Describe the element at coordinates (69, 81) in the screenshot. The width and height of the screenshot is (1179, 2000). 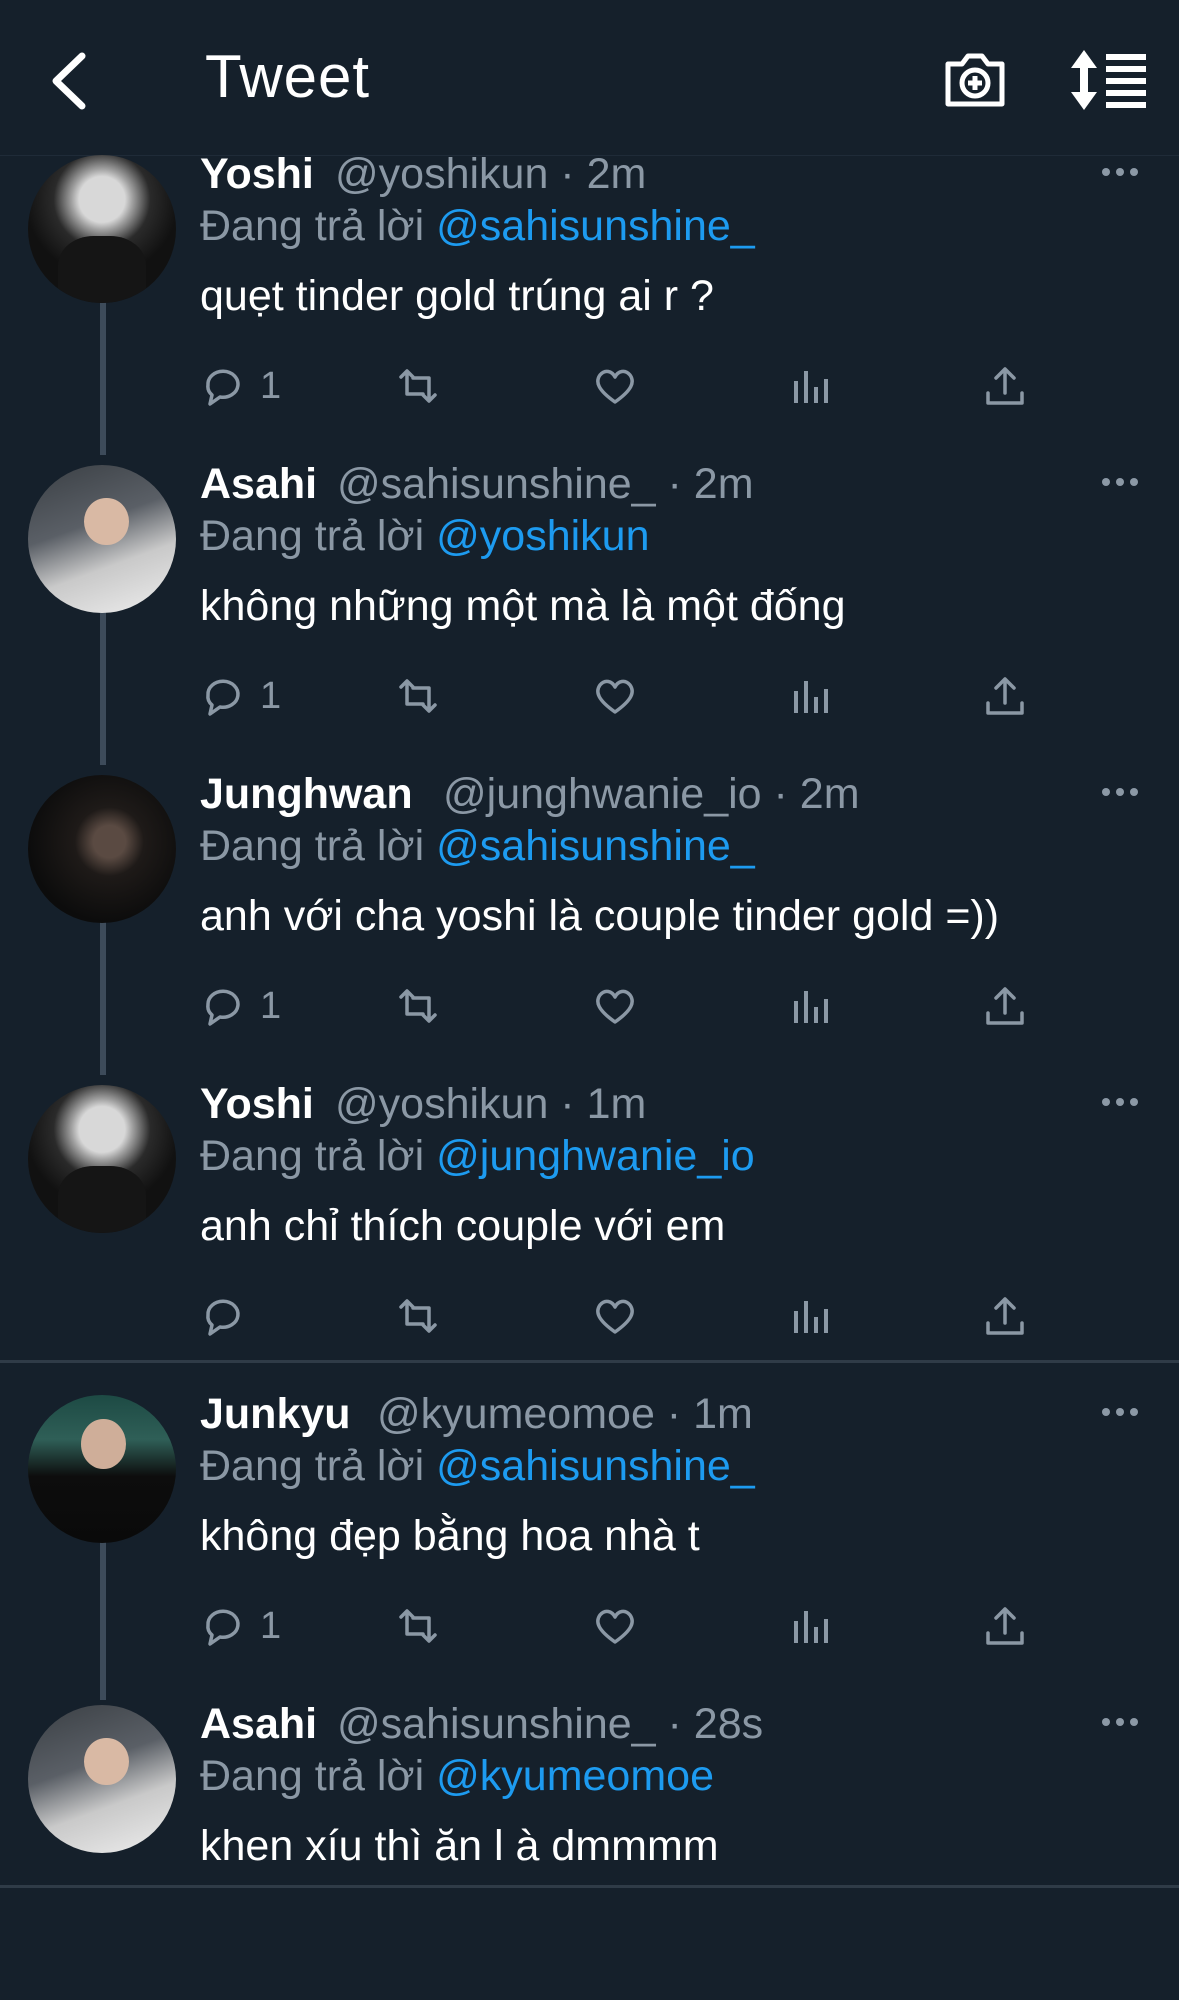
I see `chevron-left-icon` at that location.